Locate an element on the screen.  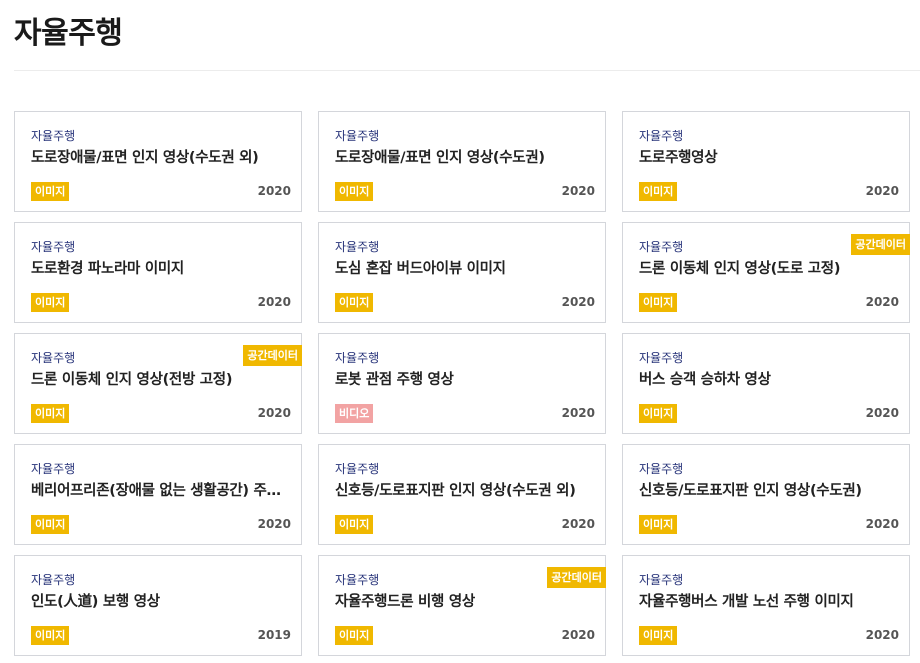
card-year: 2019 is located at coordinates (274, 635).